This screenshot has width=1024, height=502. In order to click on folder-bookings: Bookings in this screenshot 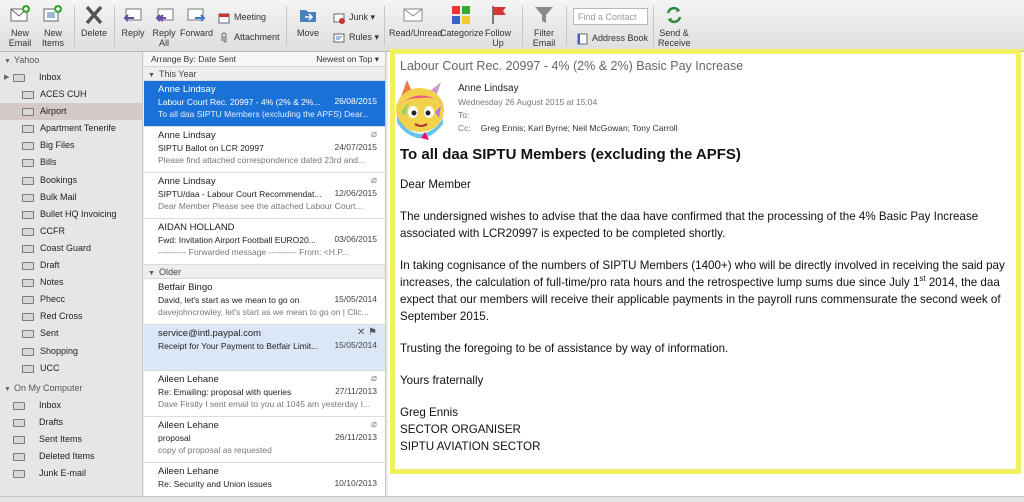, I will do `click(71, 180)`.